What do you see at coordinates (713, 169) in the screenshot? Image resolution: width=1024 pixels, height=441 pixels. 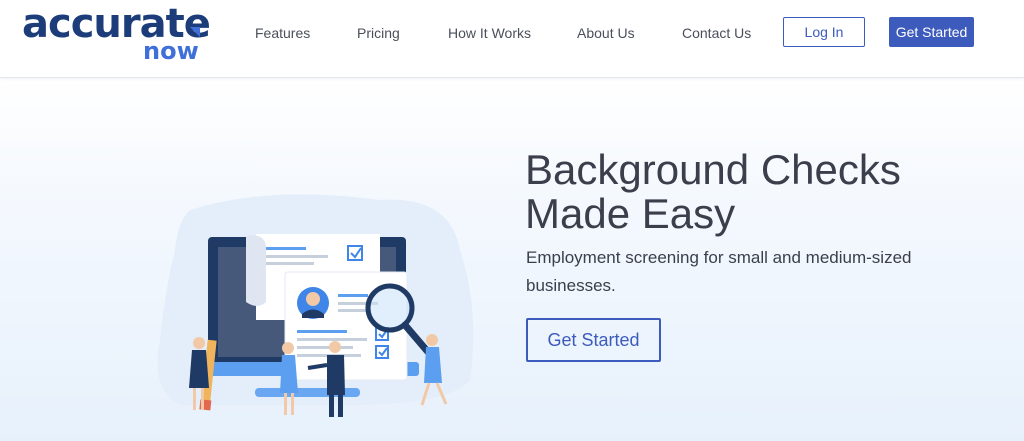 I see `hero-title-line1: Background Checks` at bounding box center [713, 169].